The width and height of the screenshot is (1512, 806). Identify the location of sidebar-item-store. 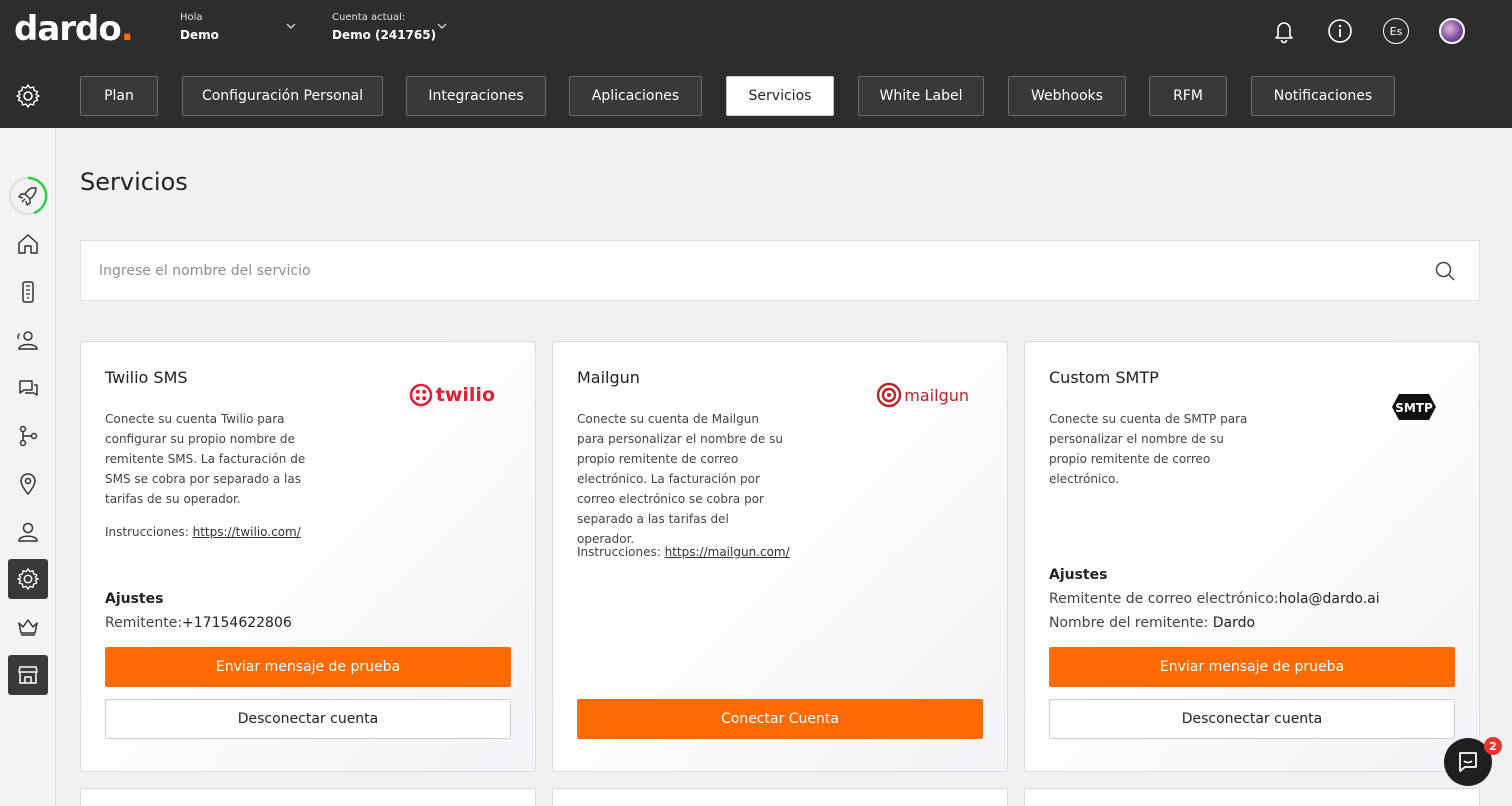
(28, 675).